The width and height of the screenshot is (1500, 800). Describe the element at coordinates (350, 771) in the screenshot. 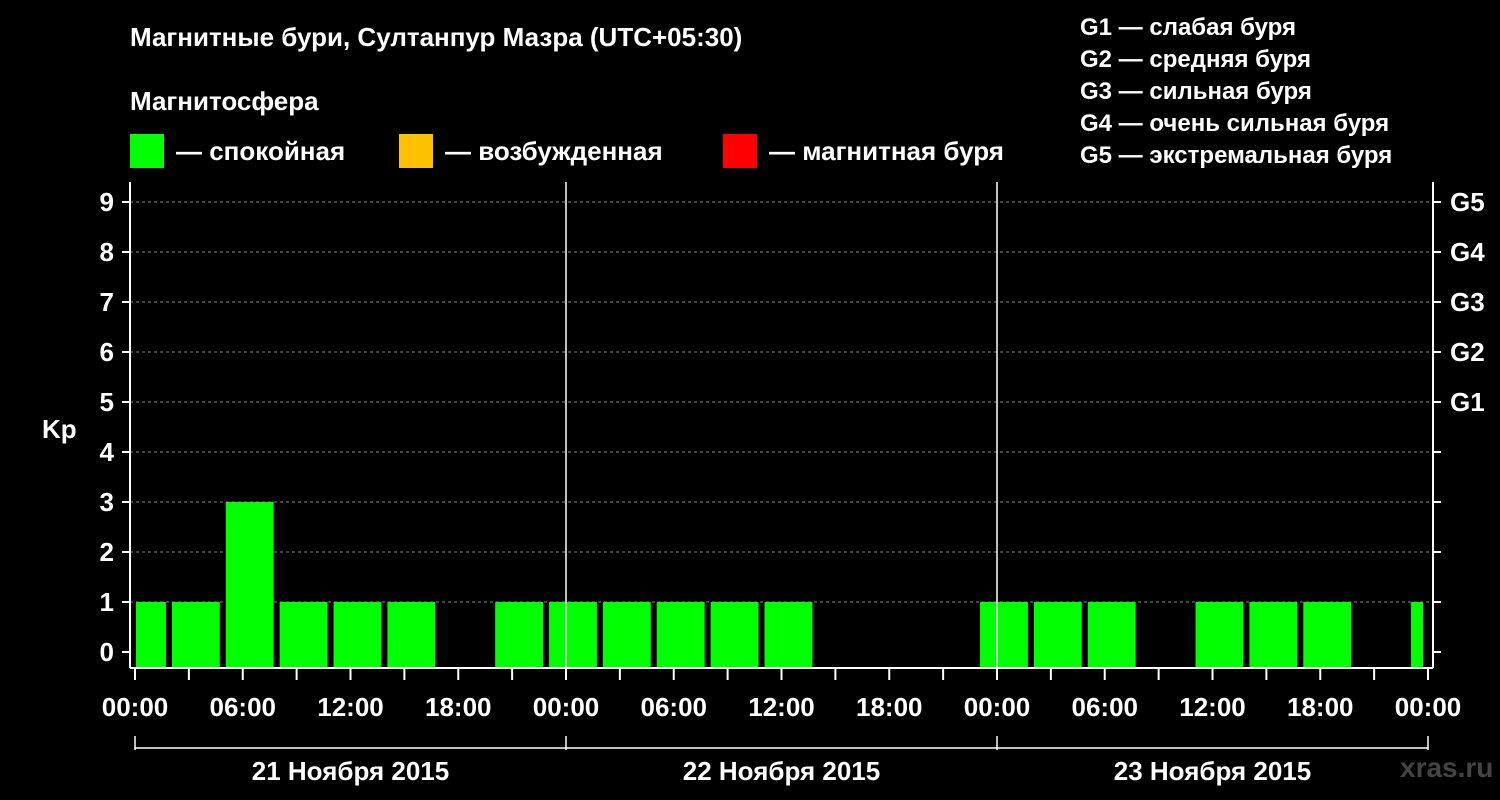

I see `day-label-0: 21 Ноября 2015` at that location.